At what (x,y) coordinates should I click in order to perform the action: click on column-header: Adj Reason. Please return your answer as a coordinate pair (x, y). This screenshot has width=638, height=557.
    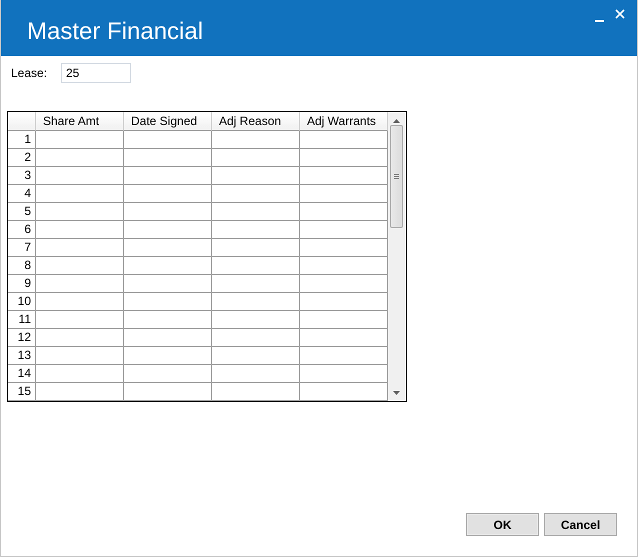
    Looking at the image, I should click on (256, 121).